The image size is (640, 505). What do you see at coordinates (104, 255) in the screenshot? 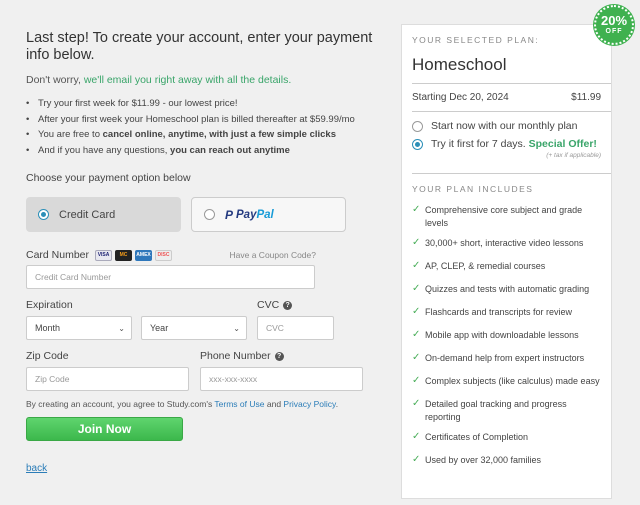
I see `visa-icon: VISA` at bounding box center [104, 255].